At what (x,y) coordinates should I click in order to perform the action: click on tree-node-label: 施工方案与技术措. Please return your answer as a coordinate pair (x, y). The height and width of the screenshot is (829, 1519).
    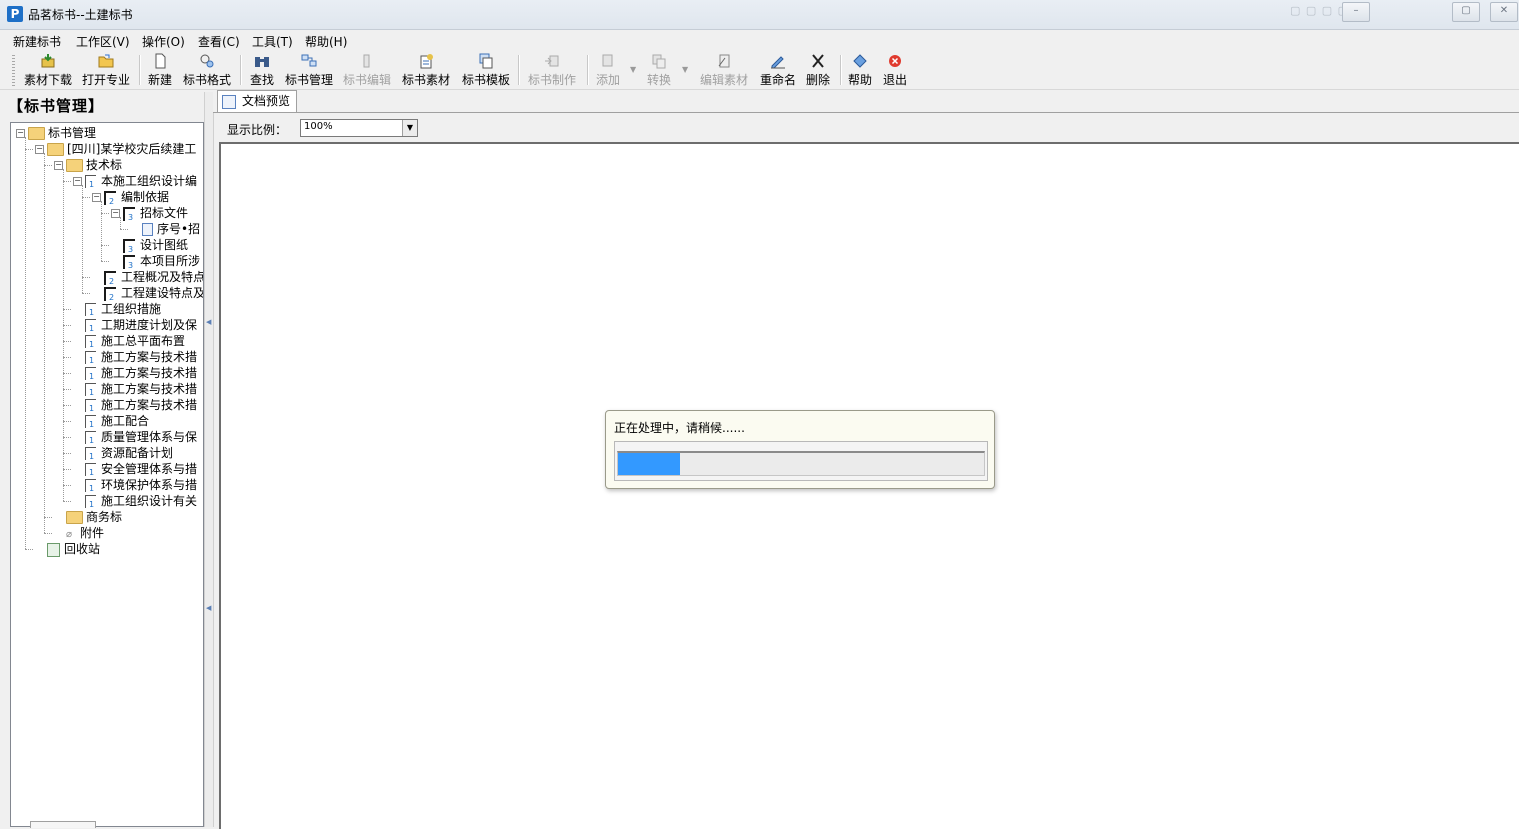
    Looking at the image, I should click on (149, 357).